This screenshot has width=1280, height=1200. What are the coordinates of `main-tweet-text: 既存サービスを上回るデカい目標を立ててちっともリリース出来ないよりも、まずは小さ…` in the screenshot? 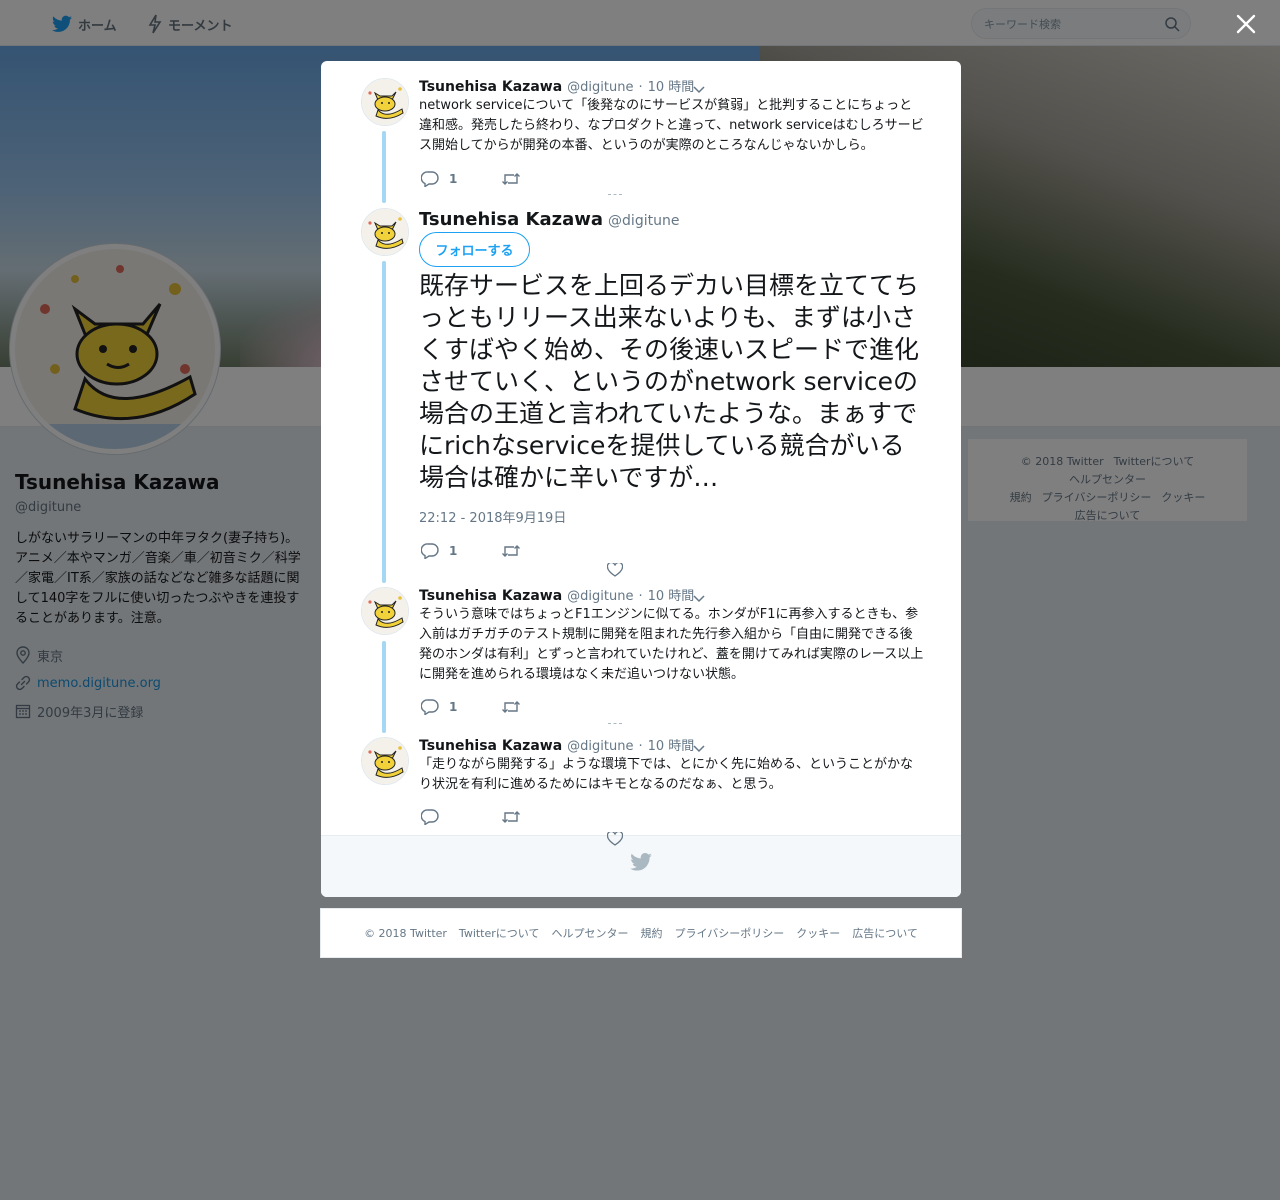 It's located at (669, 381).